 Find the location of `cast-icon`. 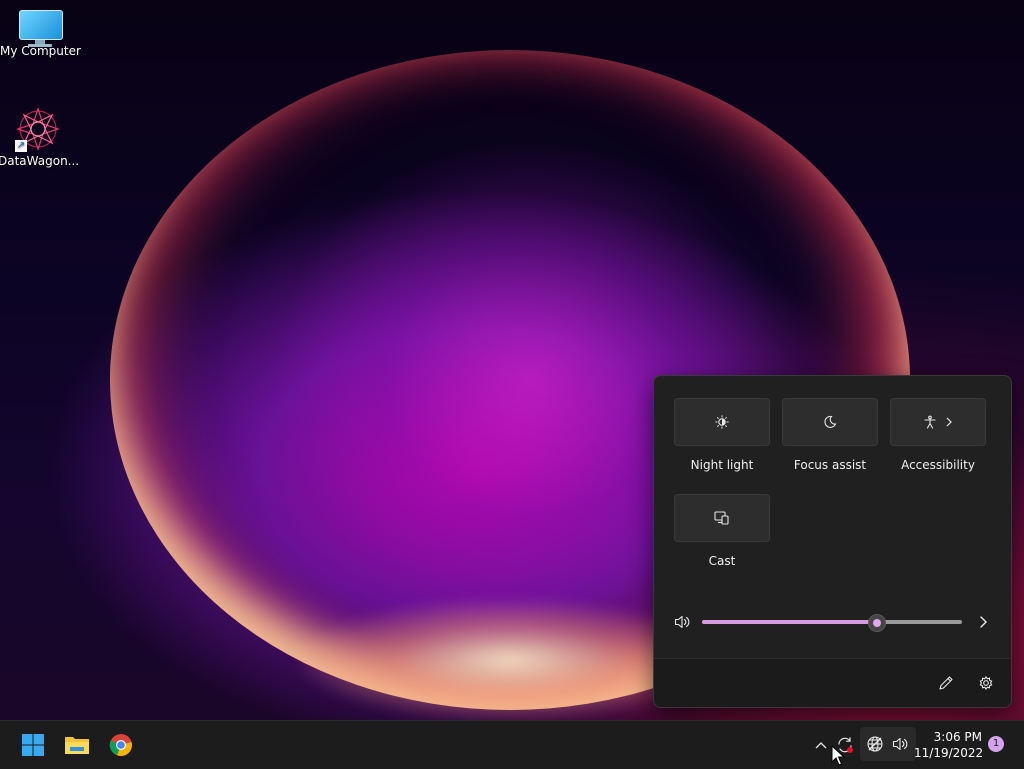

cast-icon is located at coordinates (721, 518).